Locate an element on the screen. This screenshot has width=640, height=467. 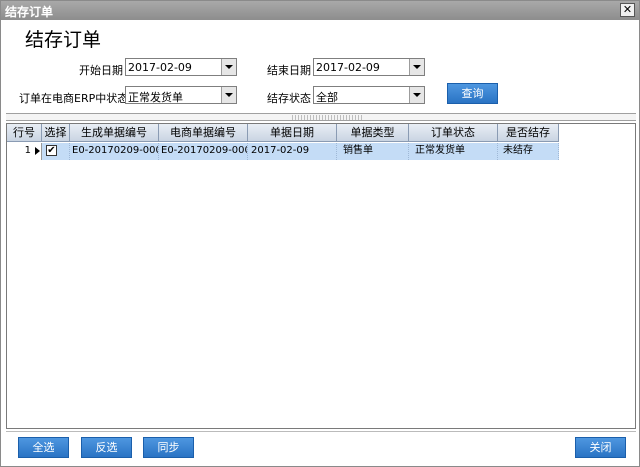
row-select-checkbox: ✔ is located at coordinates (51, 150).